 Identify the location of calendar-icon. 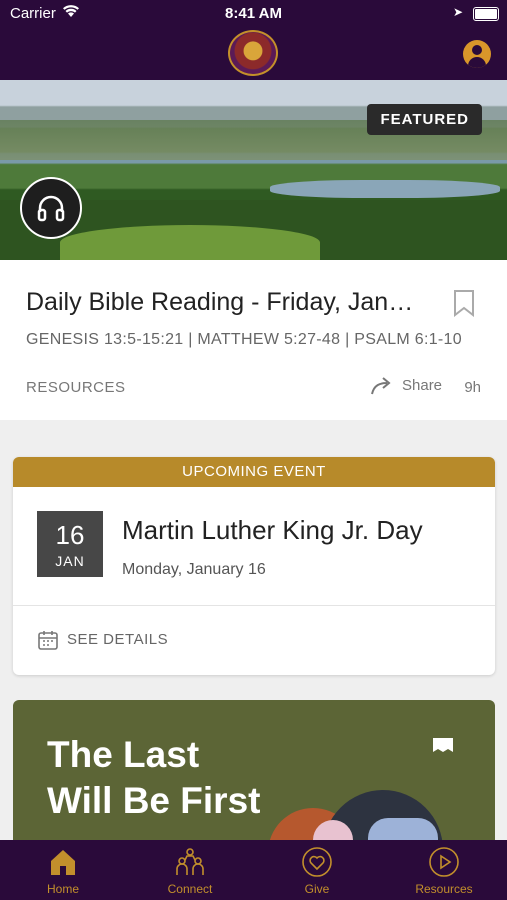
(48, 640).